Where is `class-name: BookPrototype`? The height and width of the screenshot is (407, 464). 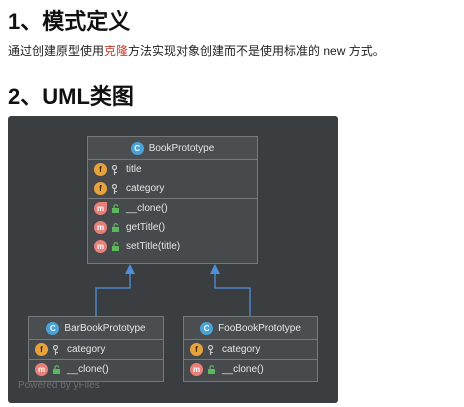
class-name: BookPrototype is located at coordinates (181, 148).